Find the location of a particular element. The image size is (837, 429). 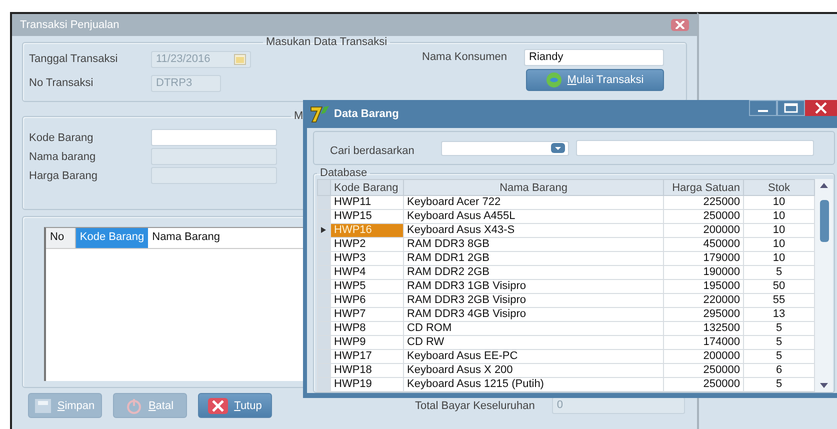

dialog-title: Data Barang is located at coordinates (366, 114).